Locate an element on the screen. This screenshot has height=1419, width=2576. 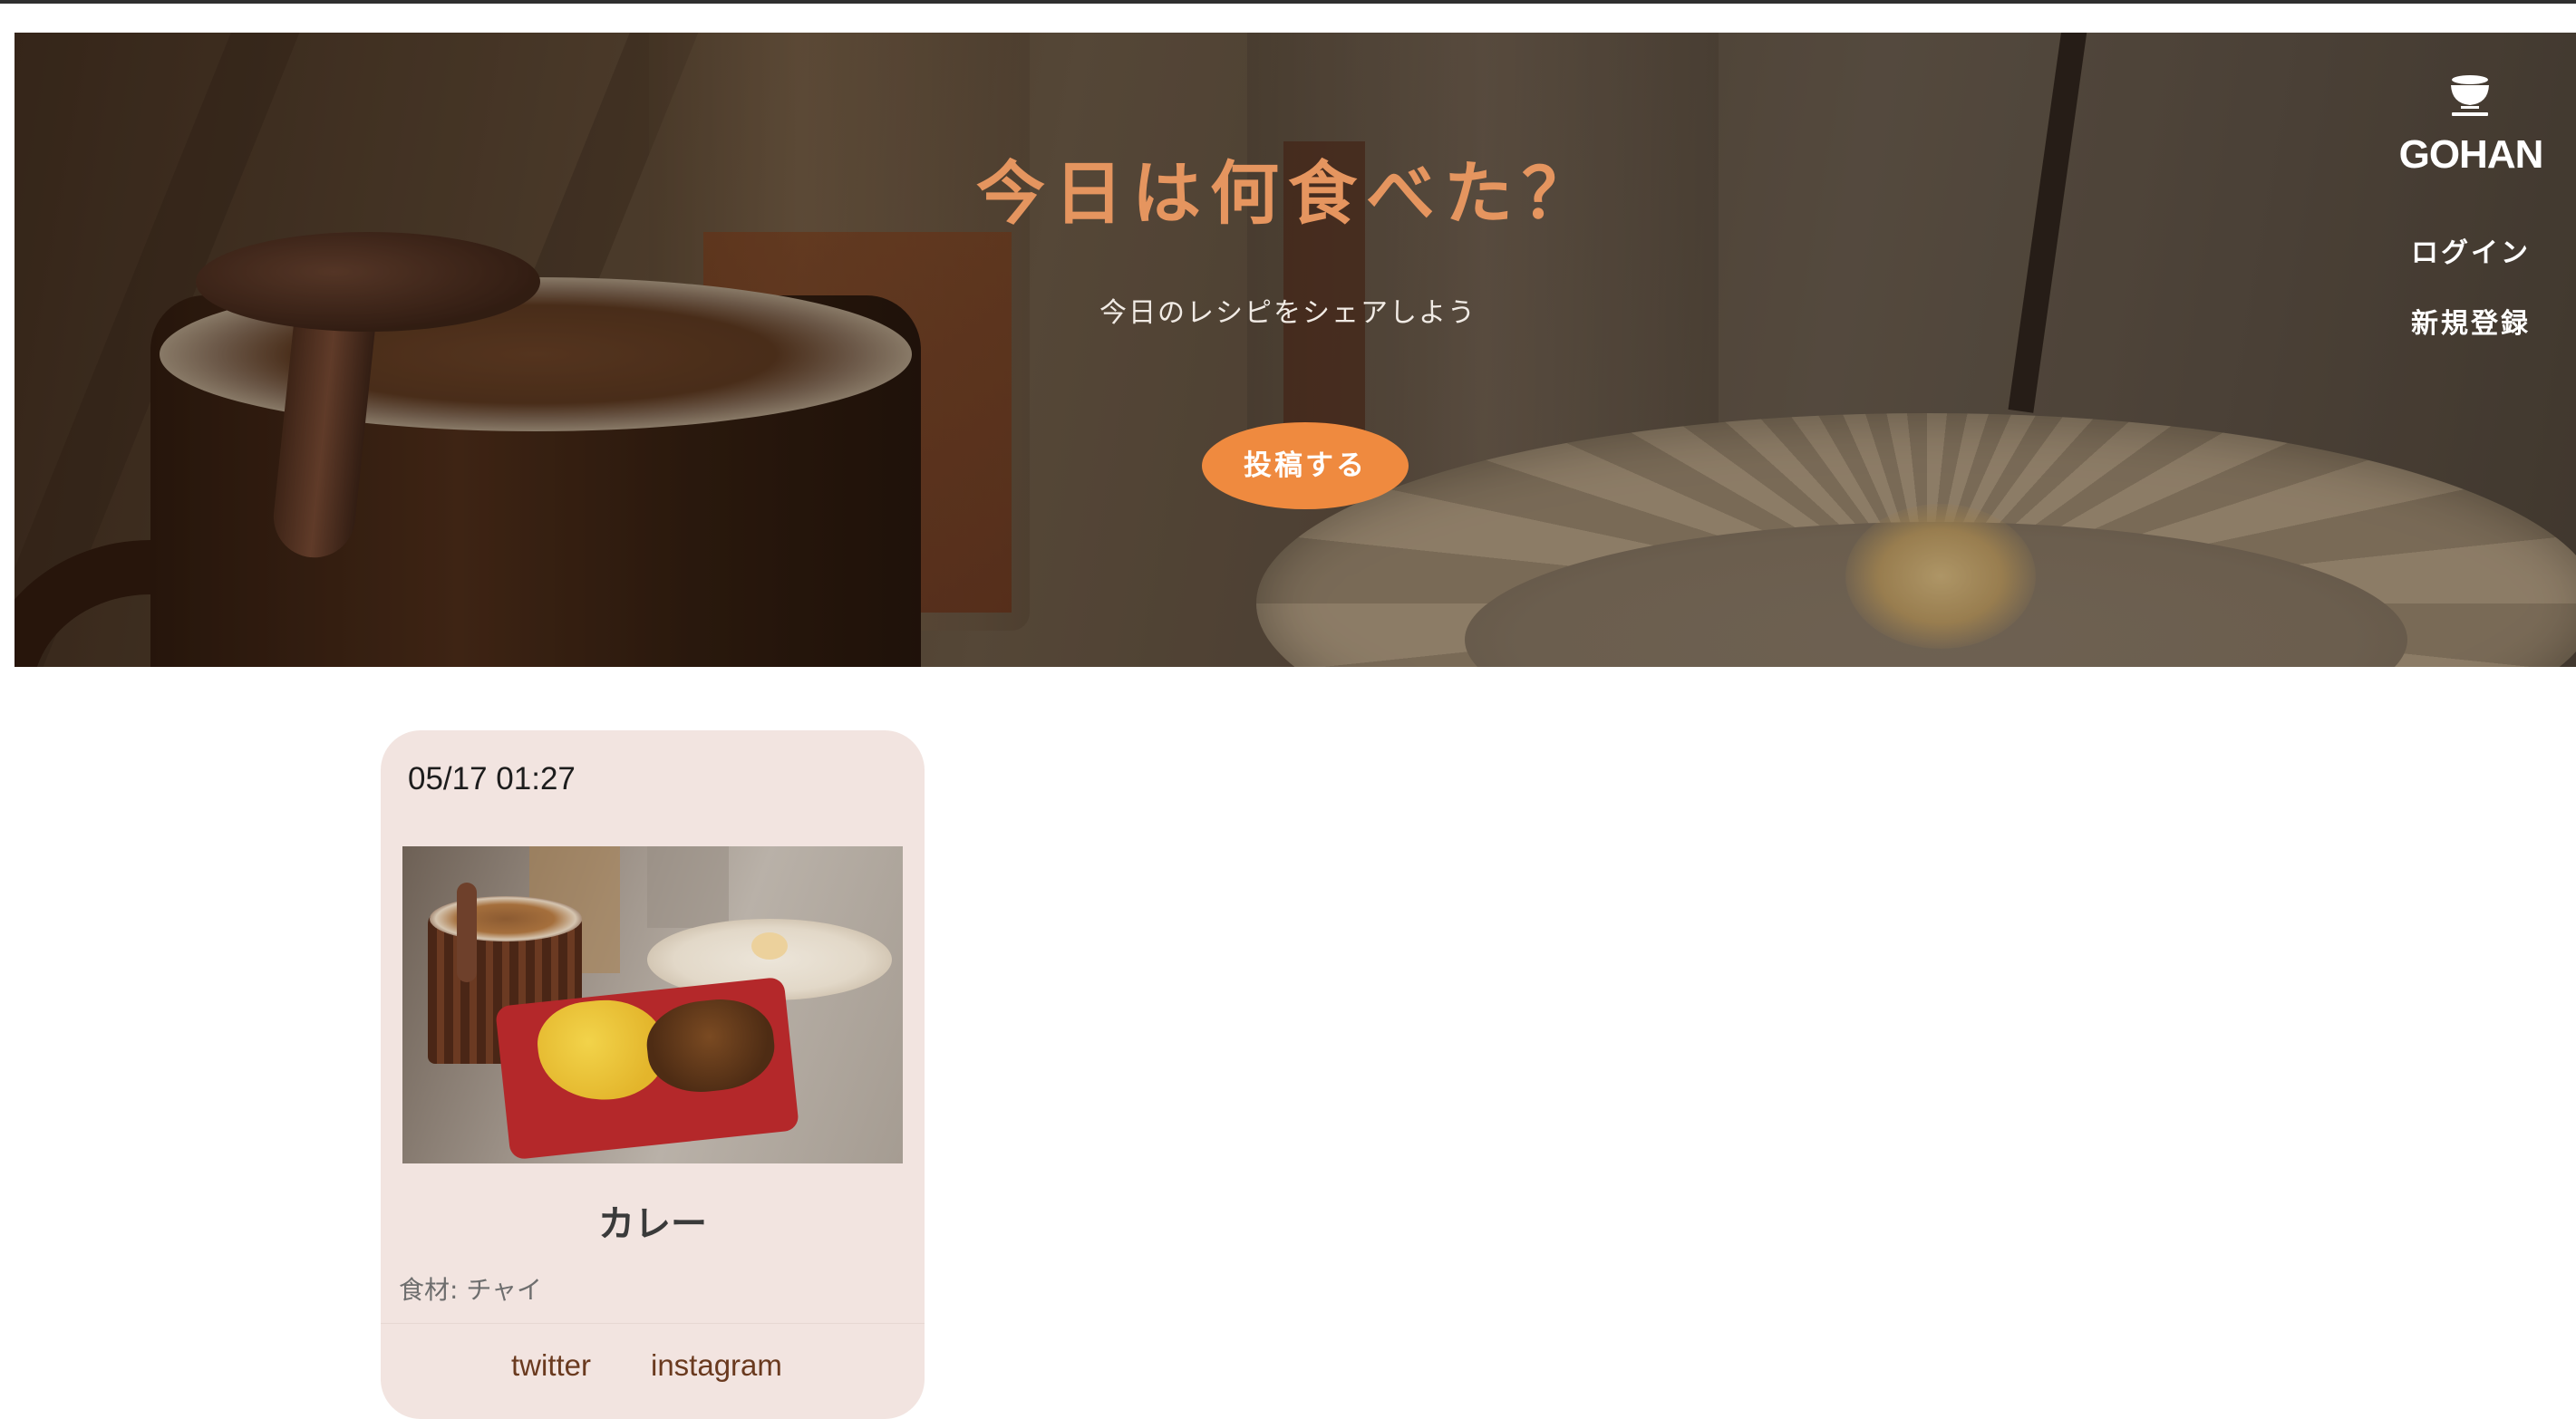
image-bottle is located at coordinates (688, 887).